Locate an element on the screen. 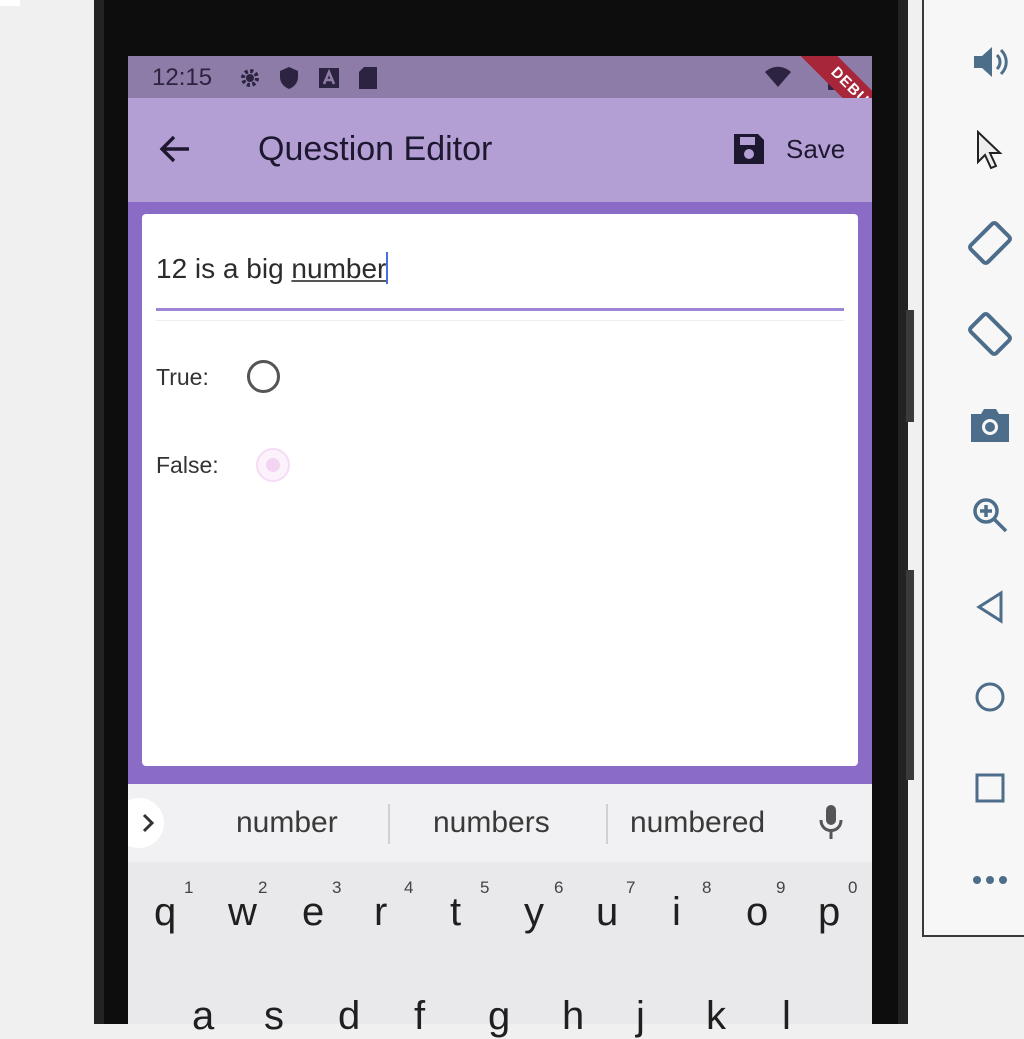 This screenshot has width=1024, height=1039. key-k: k is located at coordinates (716, 1016).